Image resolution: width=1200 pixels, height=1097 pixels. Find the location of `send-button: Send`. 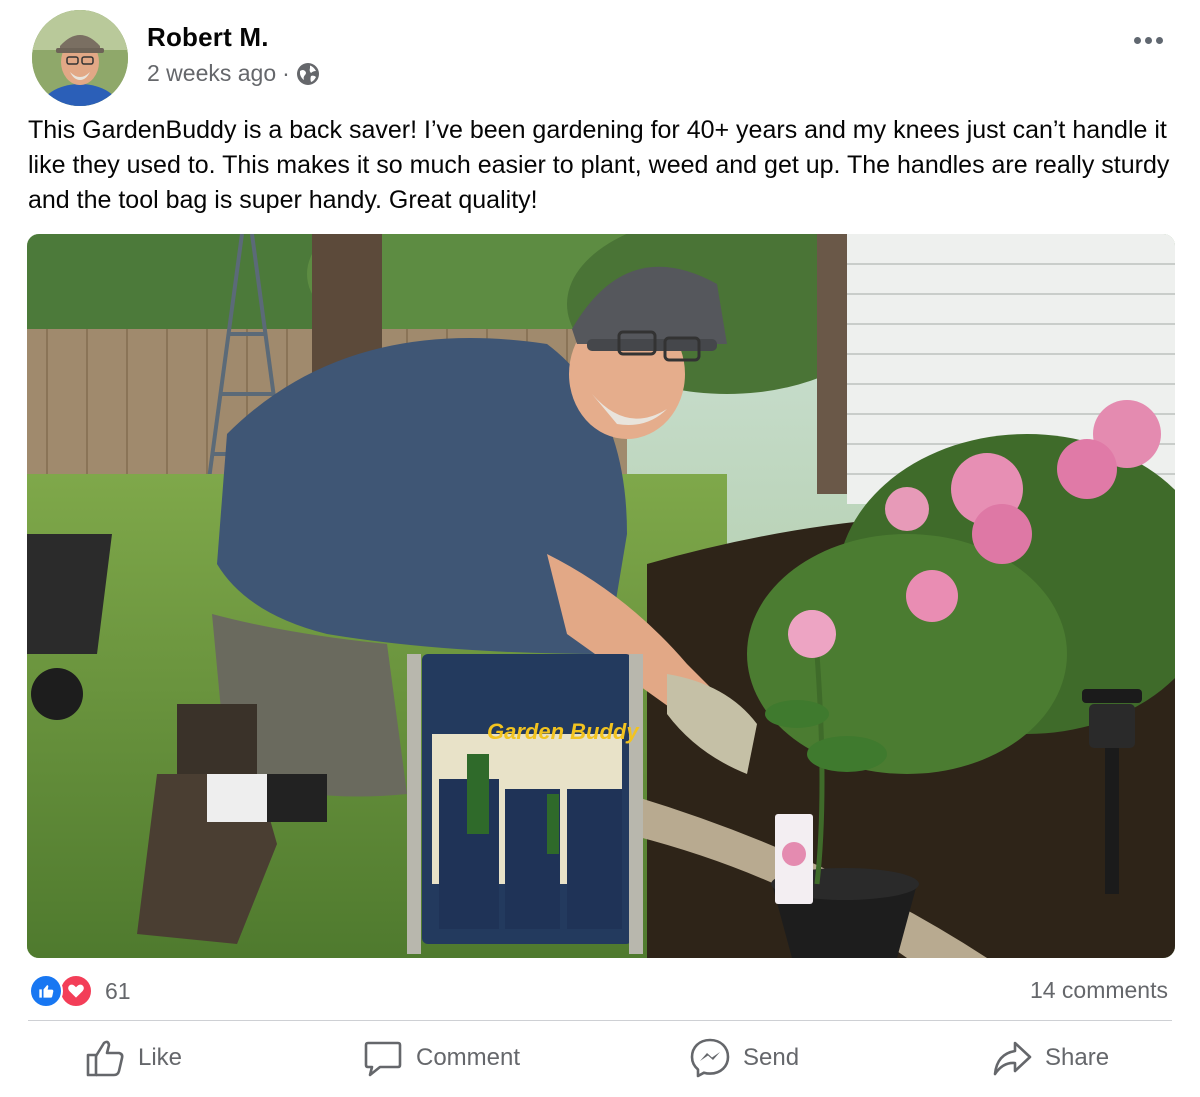

send-button: Send is located at coordinates (744, 1058).